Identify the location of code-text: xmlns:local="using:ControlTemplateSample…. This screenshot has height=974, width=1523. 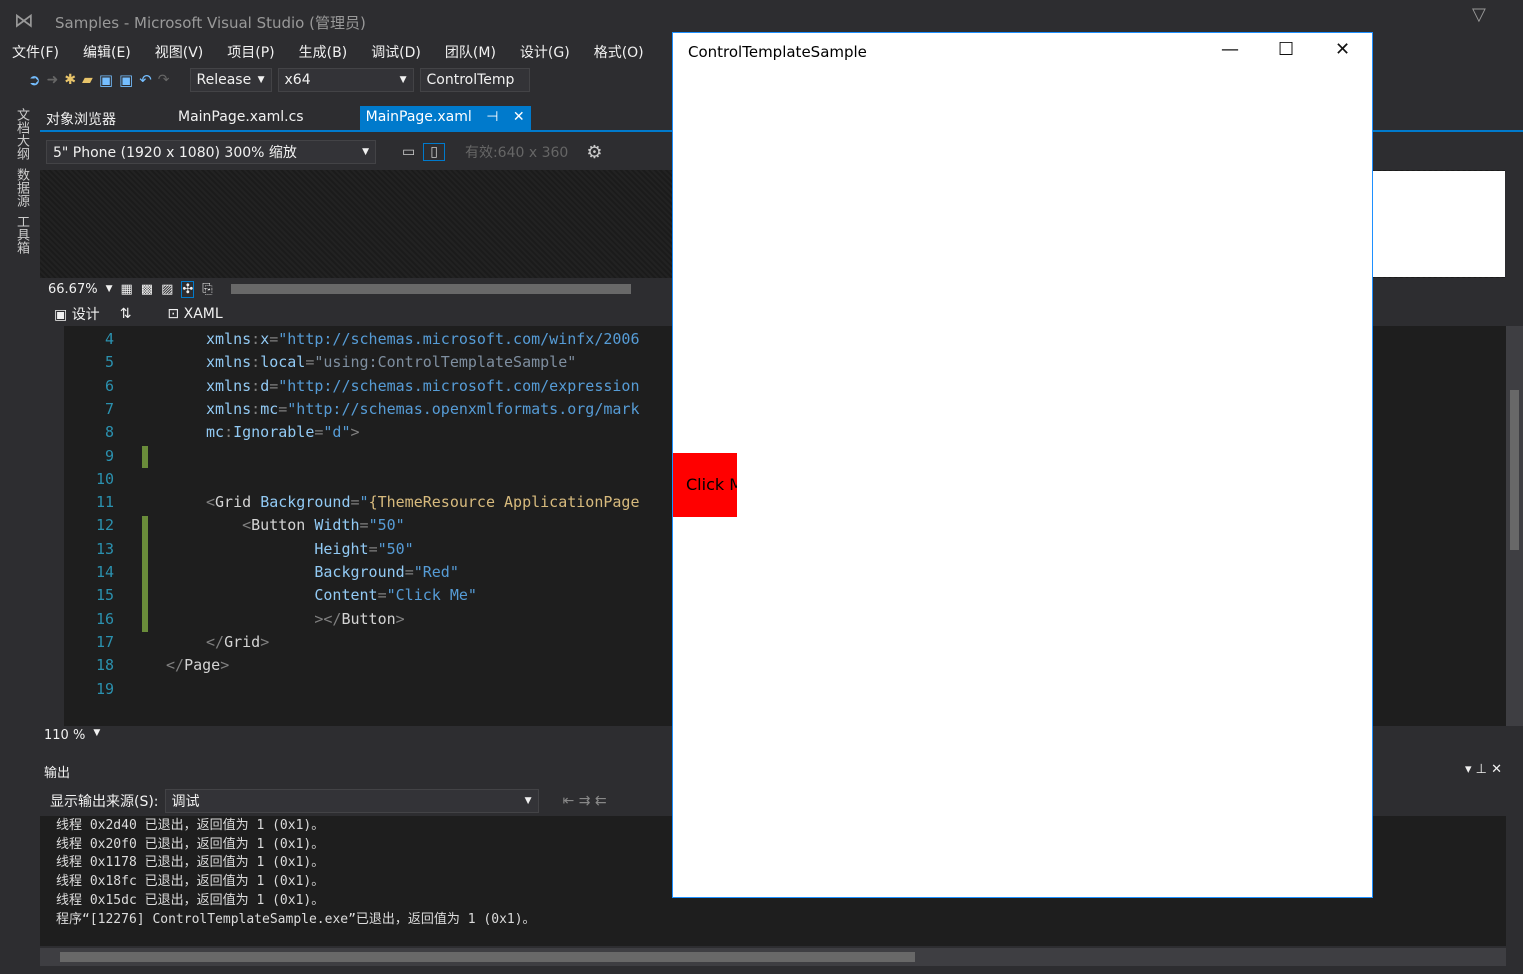
(391, 362).